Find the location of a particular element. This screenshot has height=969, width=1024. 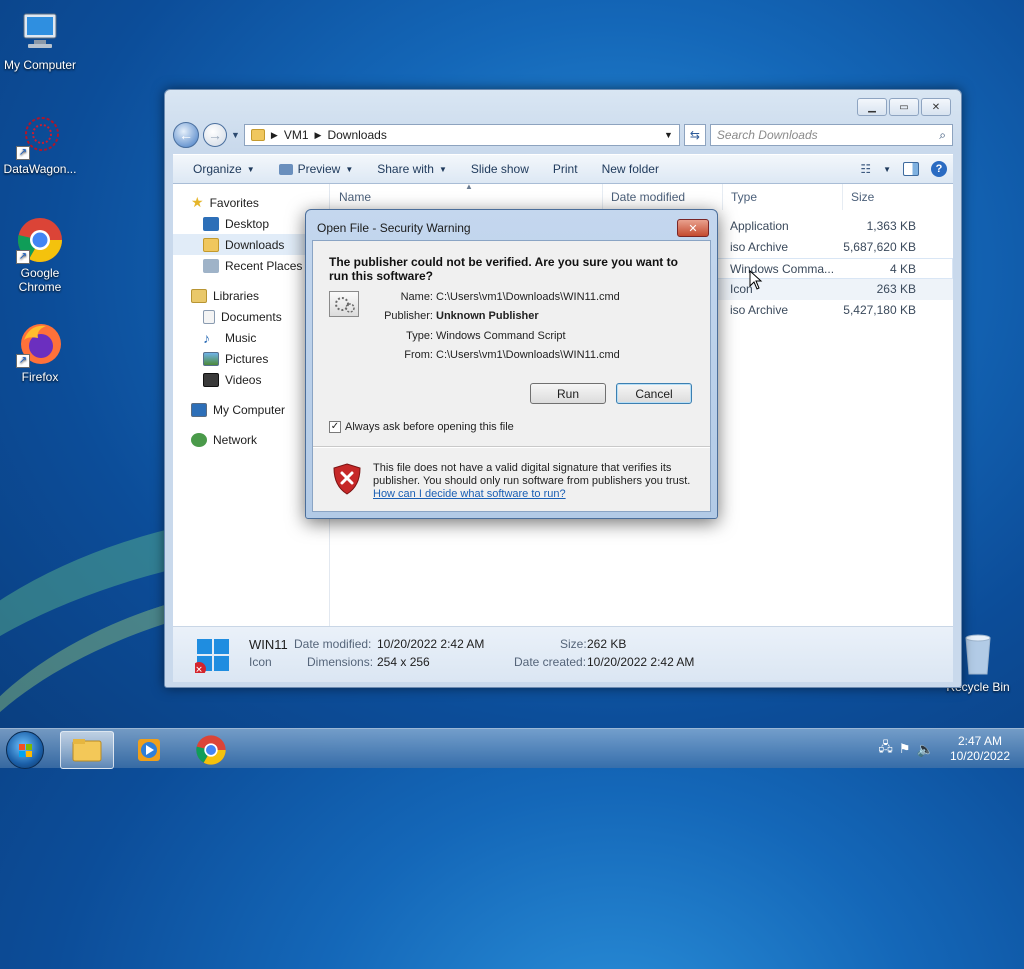

minimize-button: ▁ is located at coordinates (872, 107).